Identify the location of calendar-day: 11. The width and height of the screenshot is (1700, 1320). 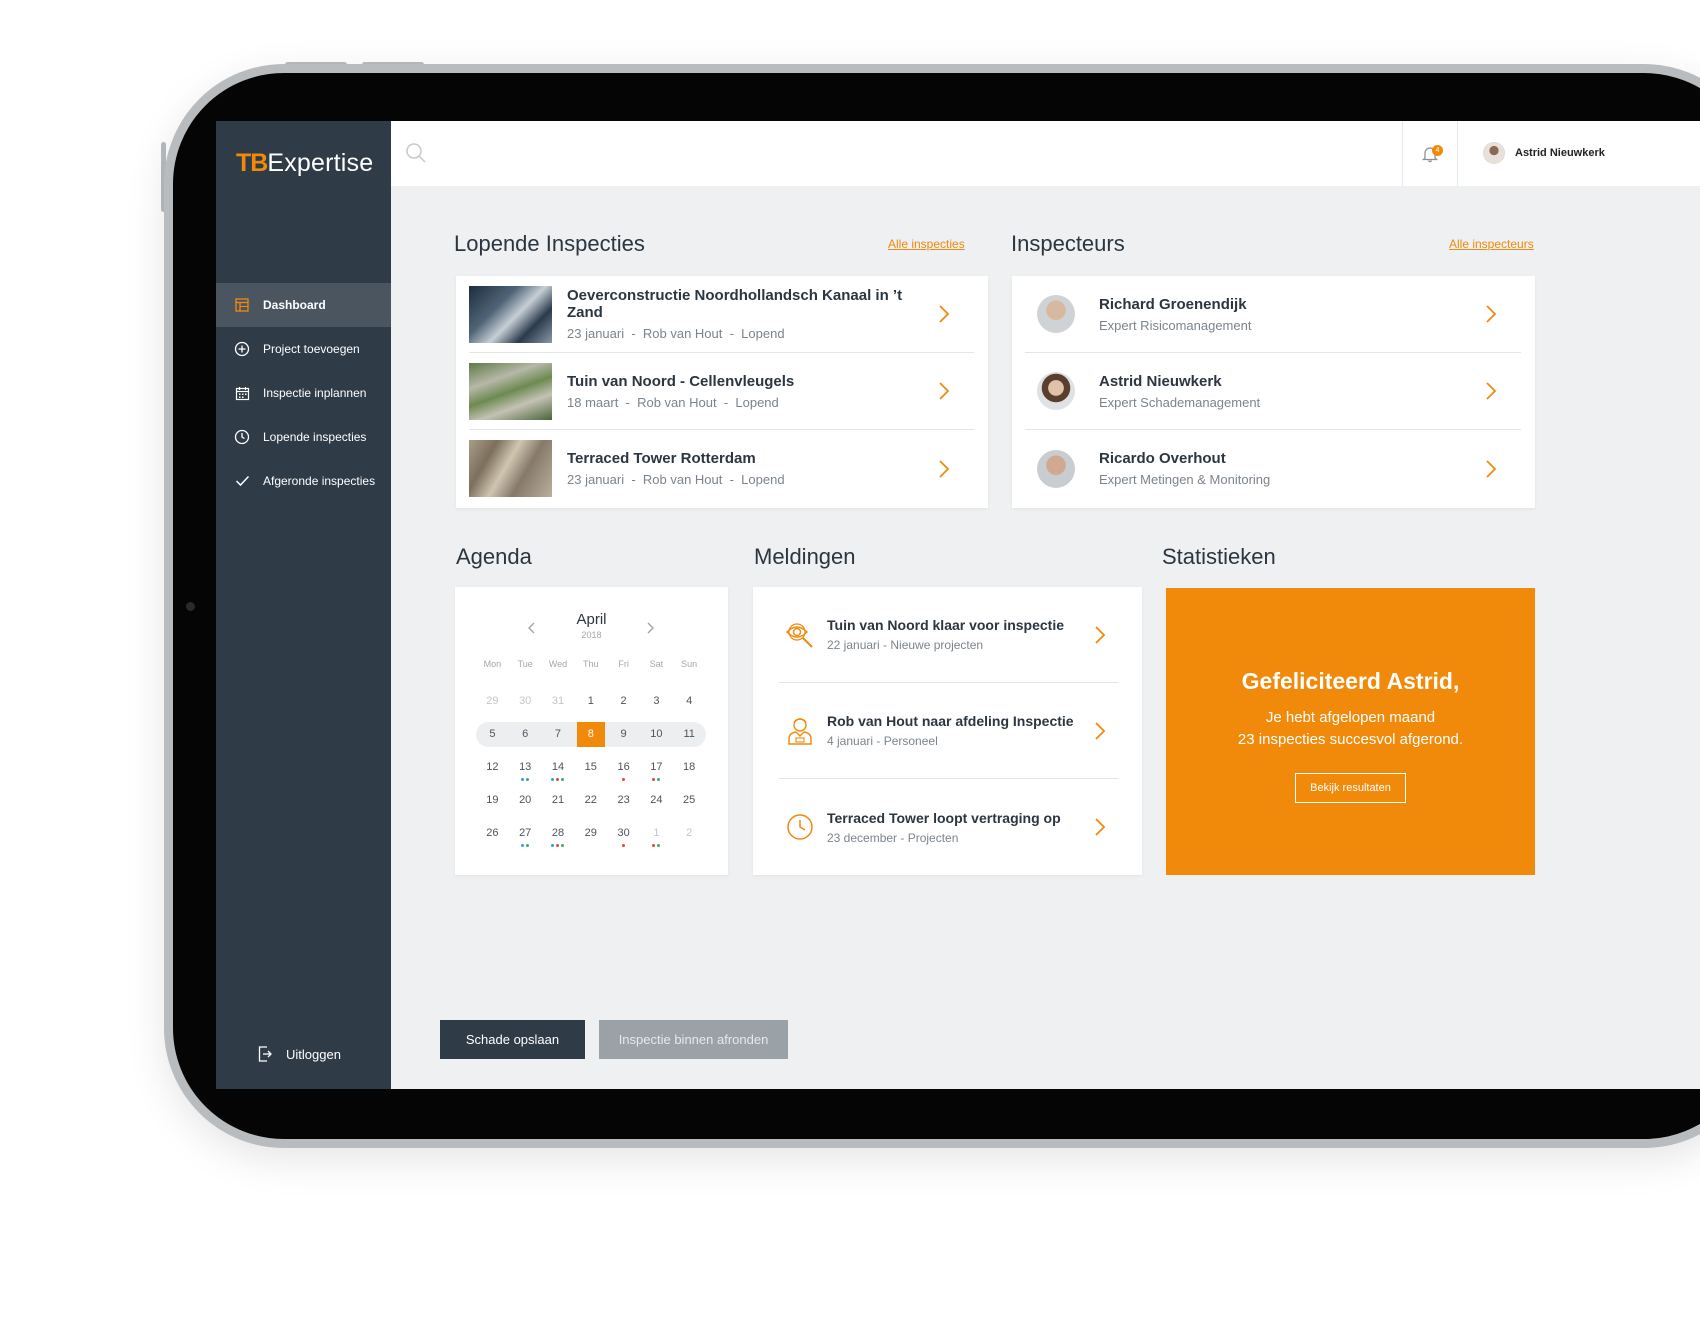
(689, 734).